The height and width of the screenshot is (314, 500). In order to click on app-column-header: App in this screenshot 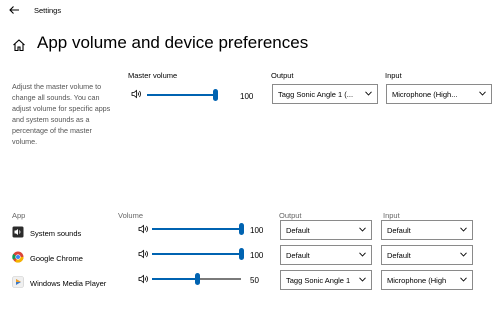, I will do `click(19, 215)`.